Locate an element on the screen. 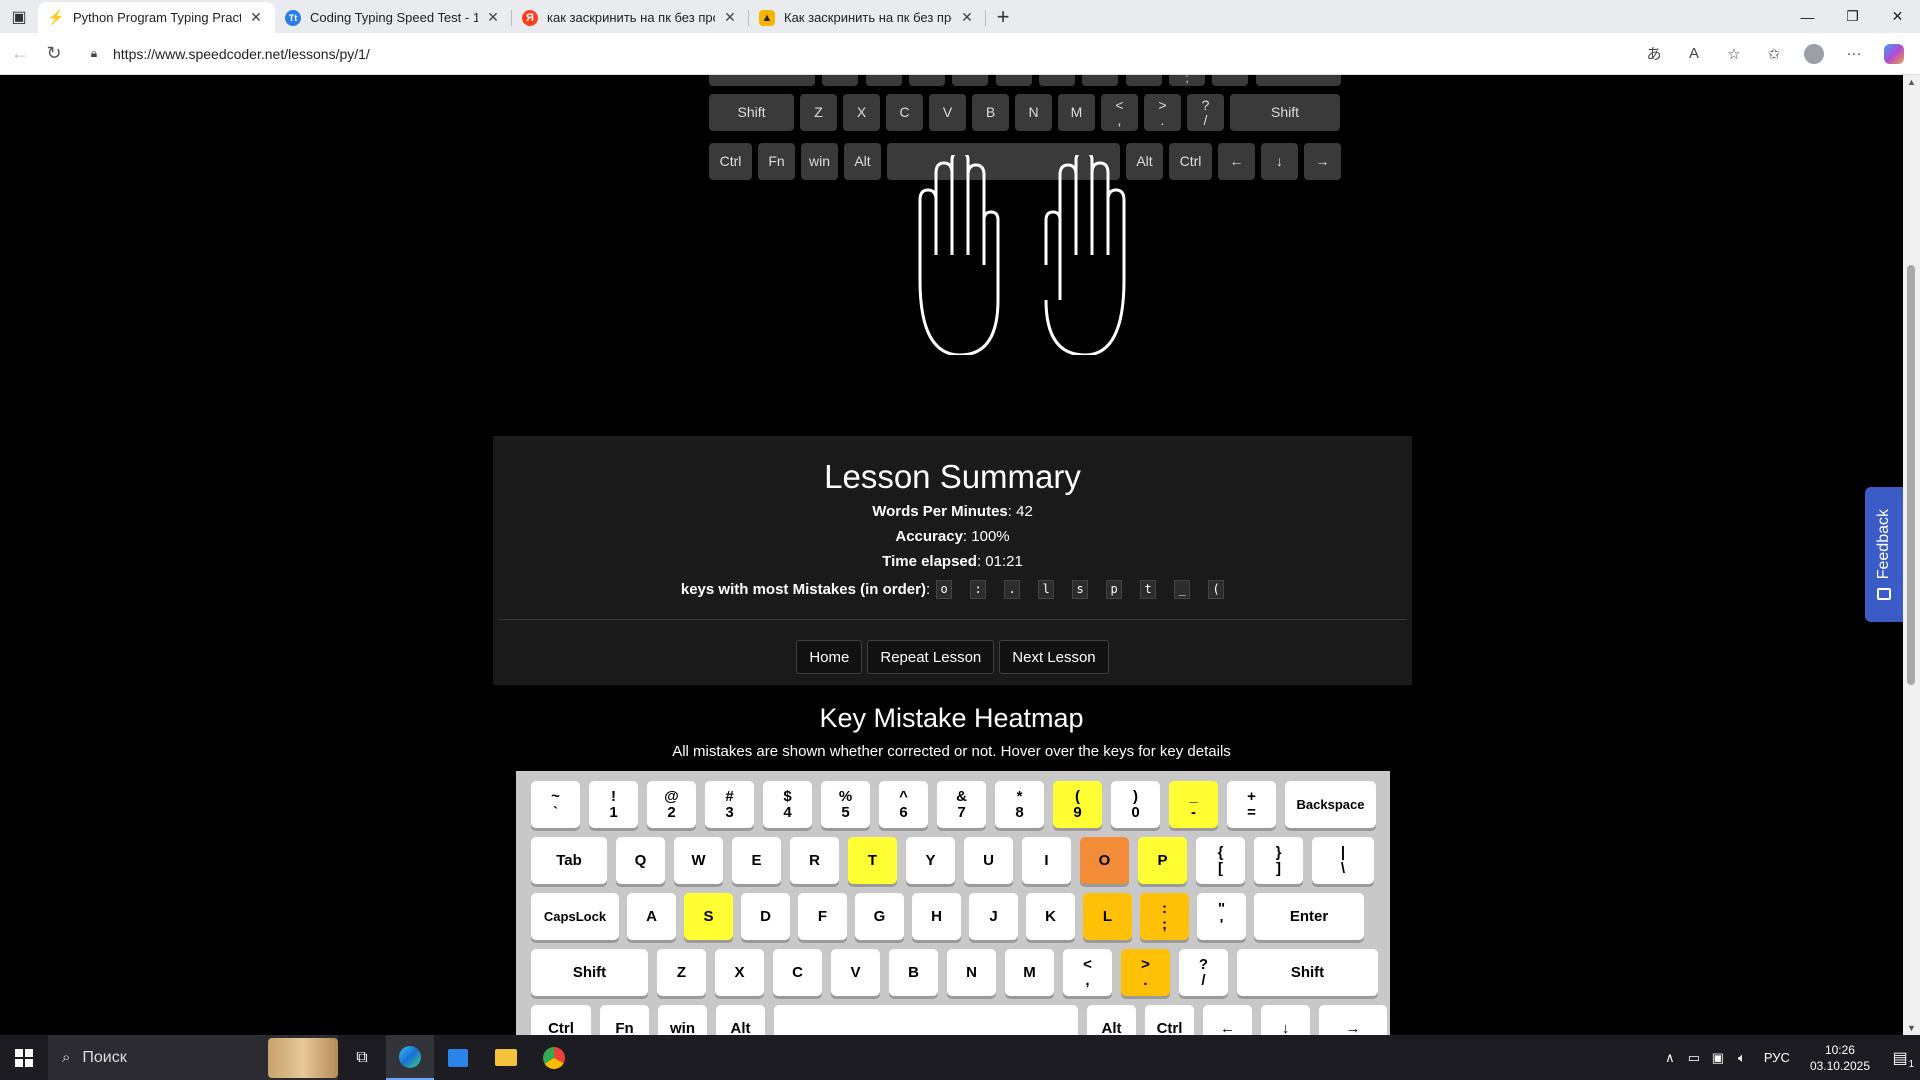 This screenshot has width=1920, height=1080. heat-key-space is located at coordinates (926, 1020).